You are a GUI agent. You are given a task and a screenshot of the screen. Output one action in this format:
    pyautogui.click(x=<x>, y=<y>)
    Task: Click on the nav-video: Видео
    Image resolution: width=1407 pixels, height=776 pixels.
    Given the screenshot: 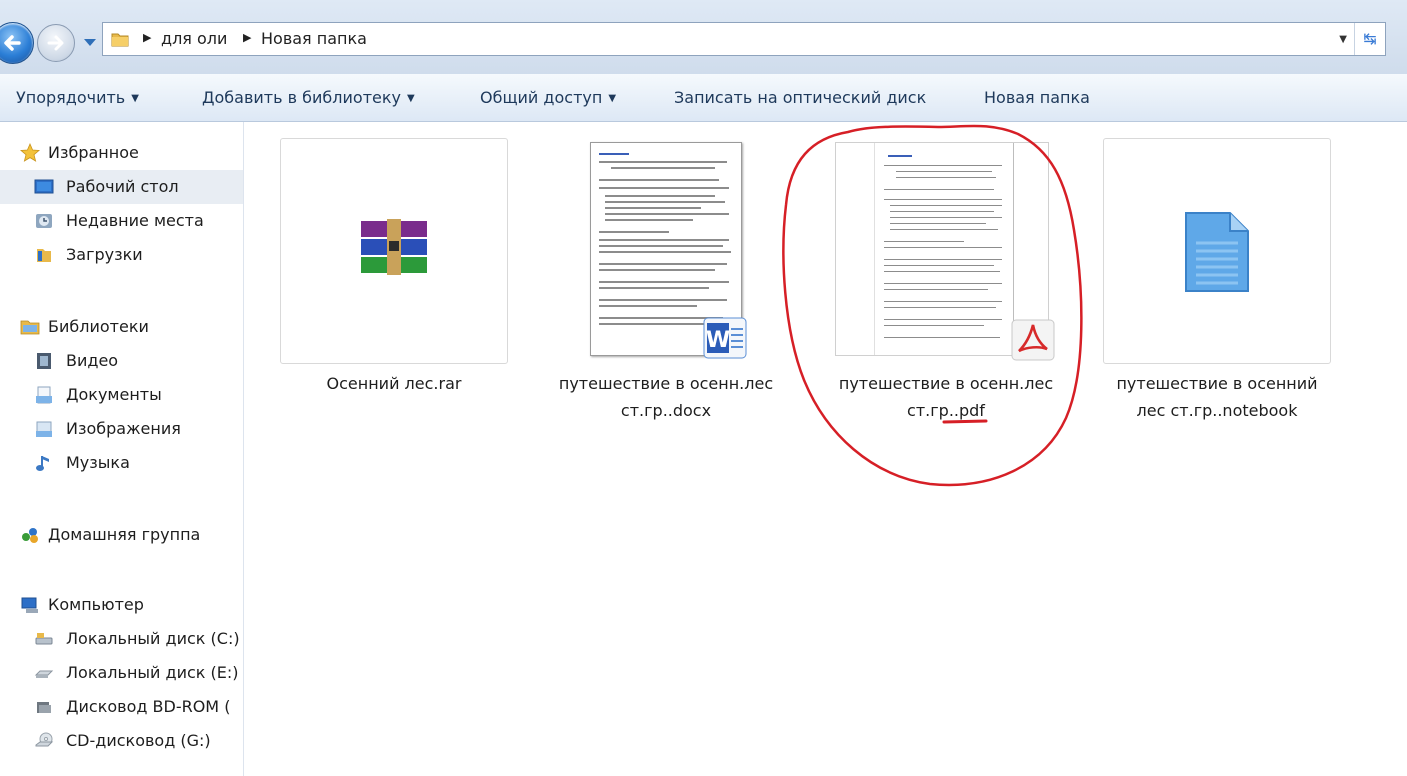 What is the action you would take?
    pyautogui.click(x=121, y=361)
    